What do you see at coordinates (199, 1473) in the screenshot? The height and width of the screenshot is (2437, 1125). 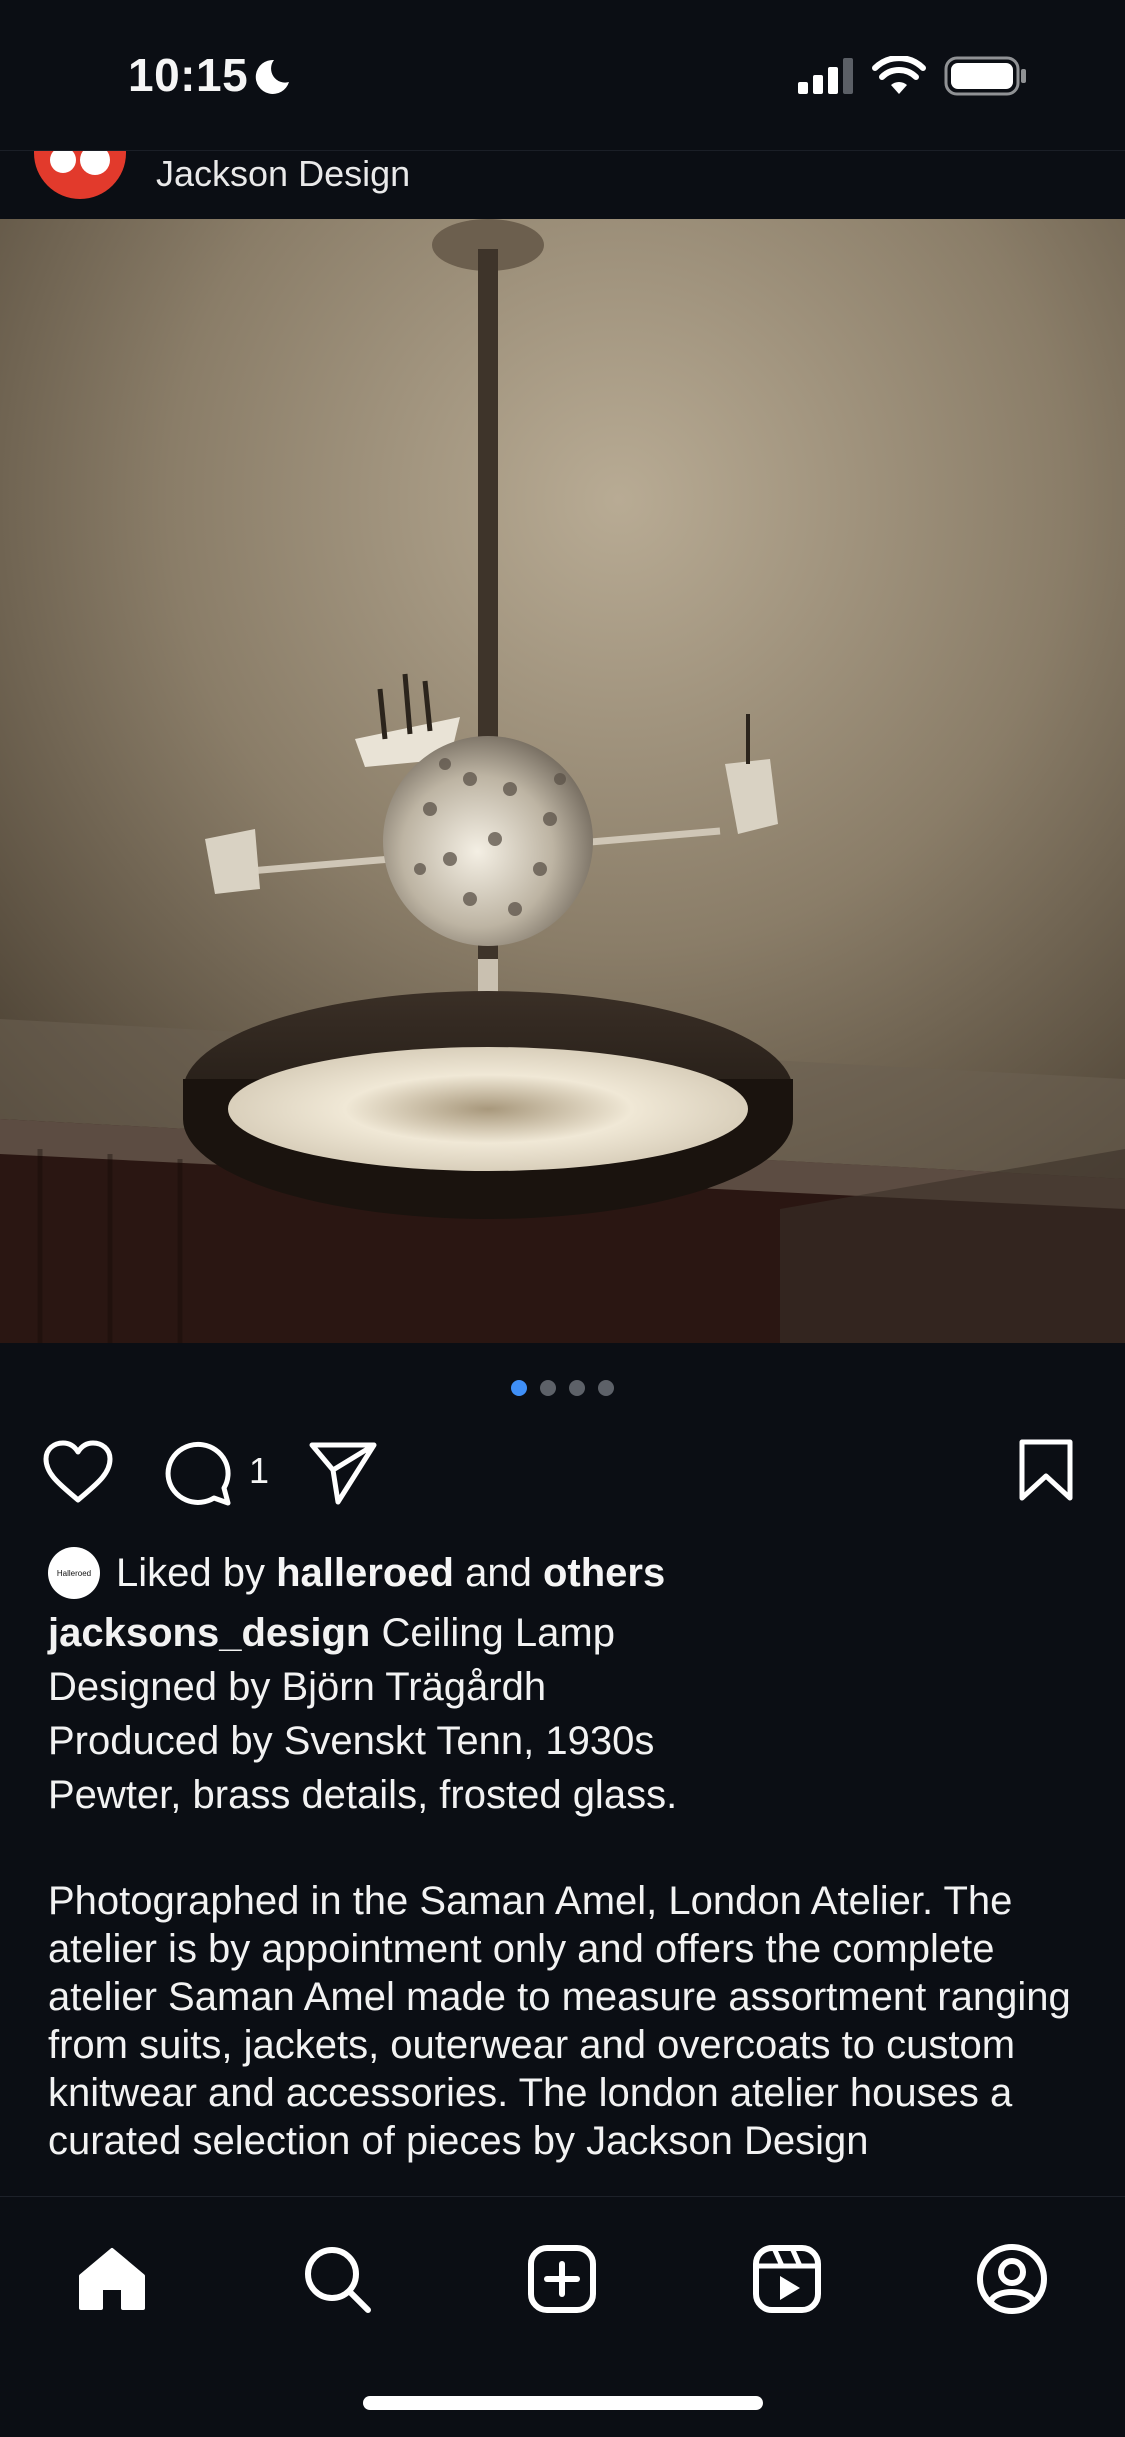 I see `comment-icon` at bounding box center [199, 1473].